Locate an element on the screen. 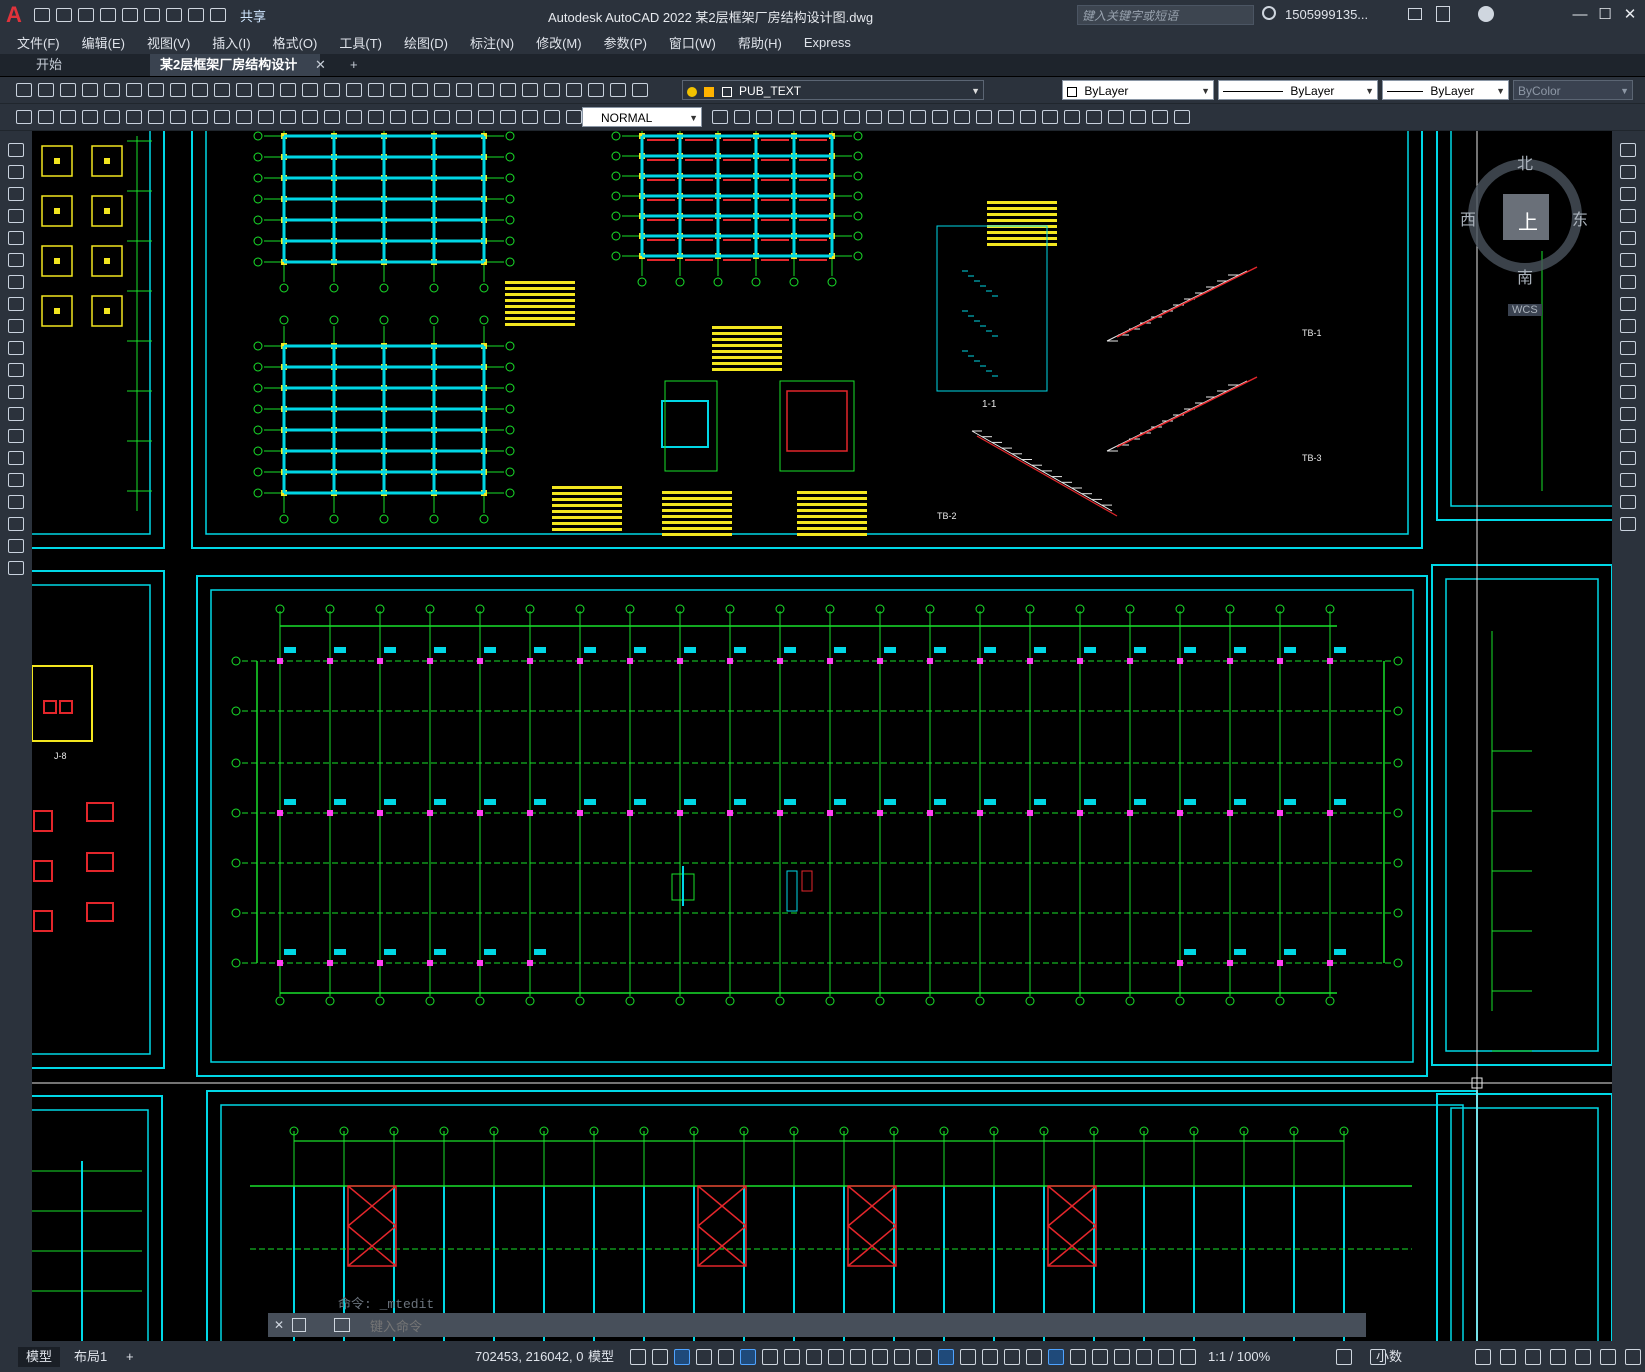 The width and height of the screenshot is (1645, 1372). tab-active-drawing: 某2层框架厂房结构设计图* is located at coordinates (235, 74).